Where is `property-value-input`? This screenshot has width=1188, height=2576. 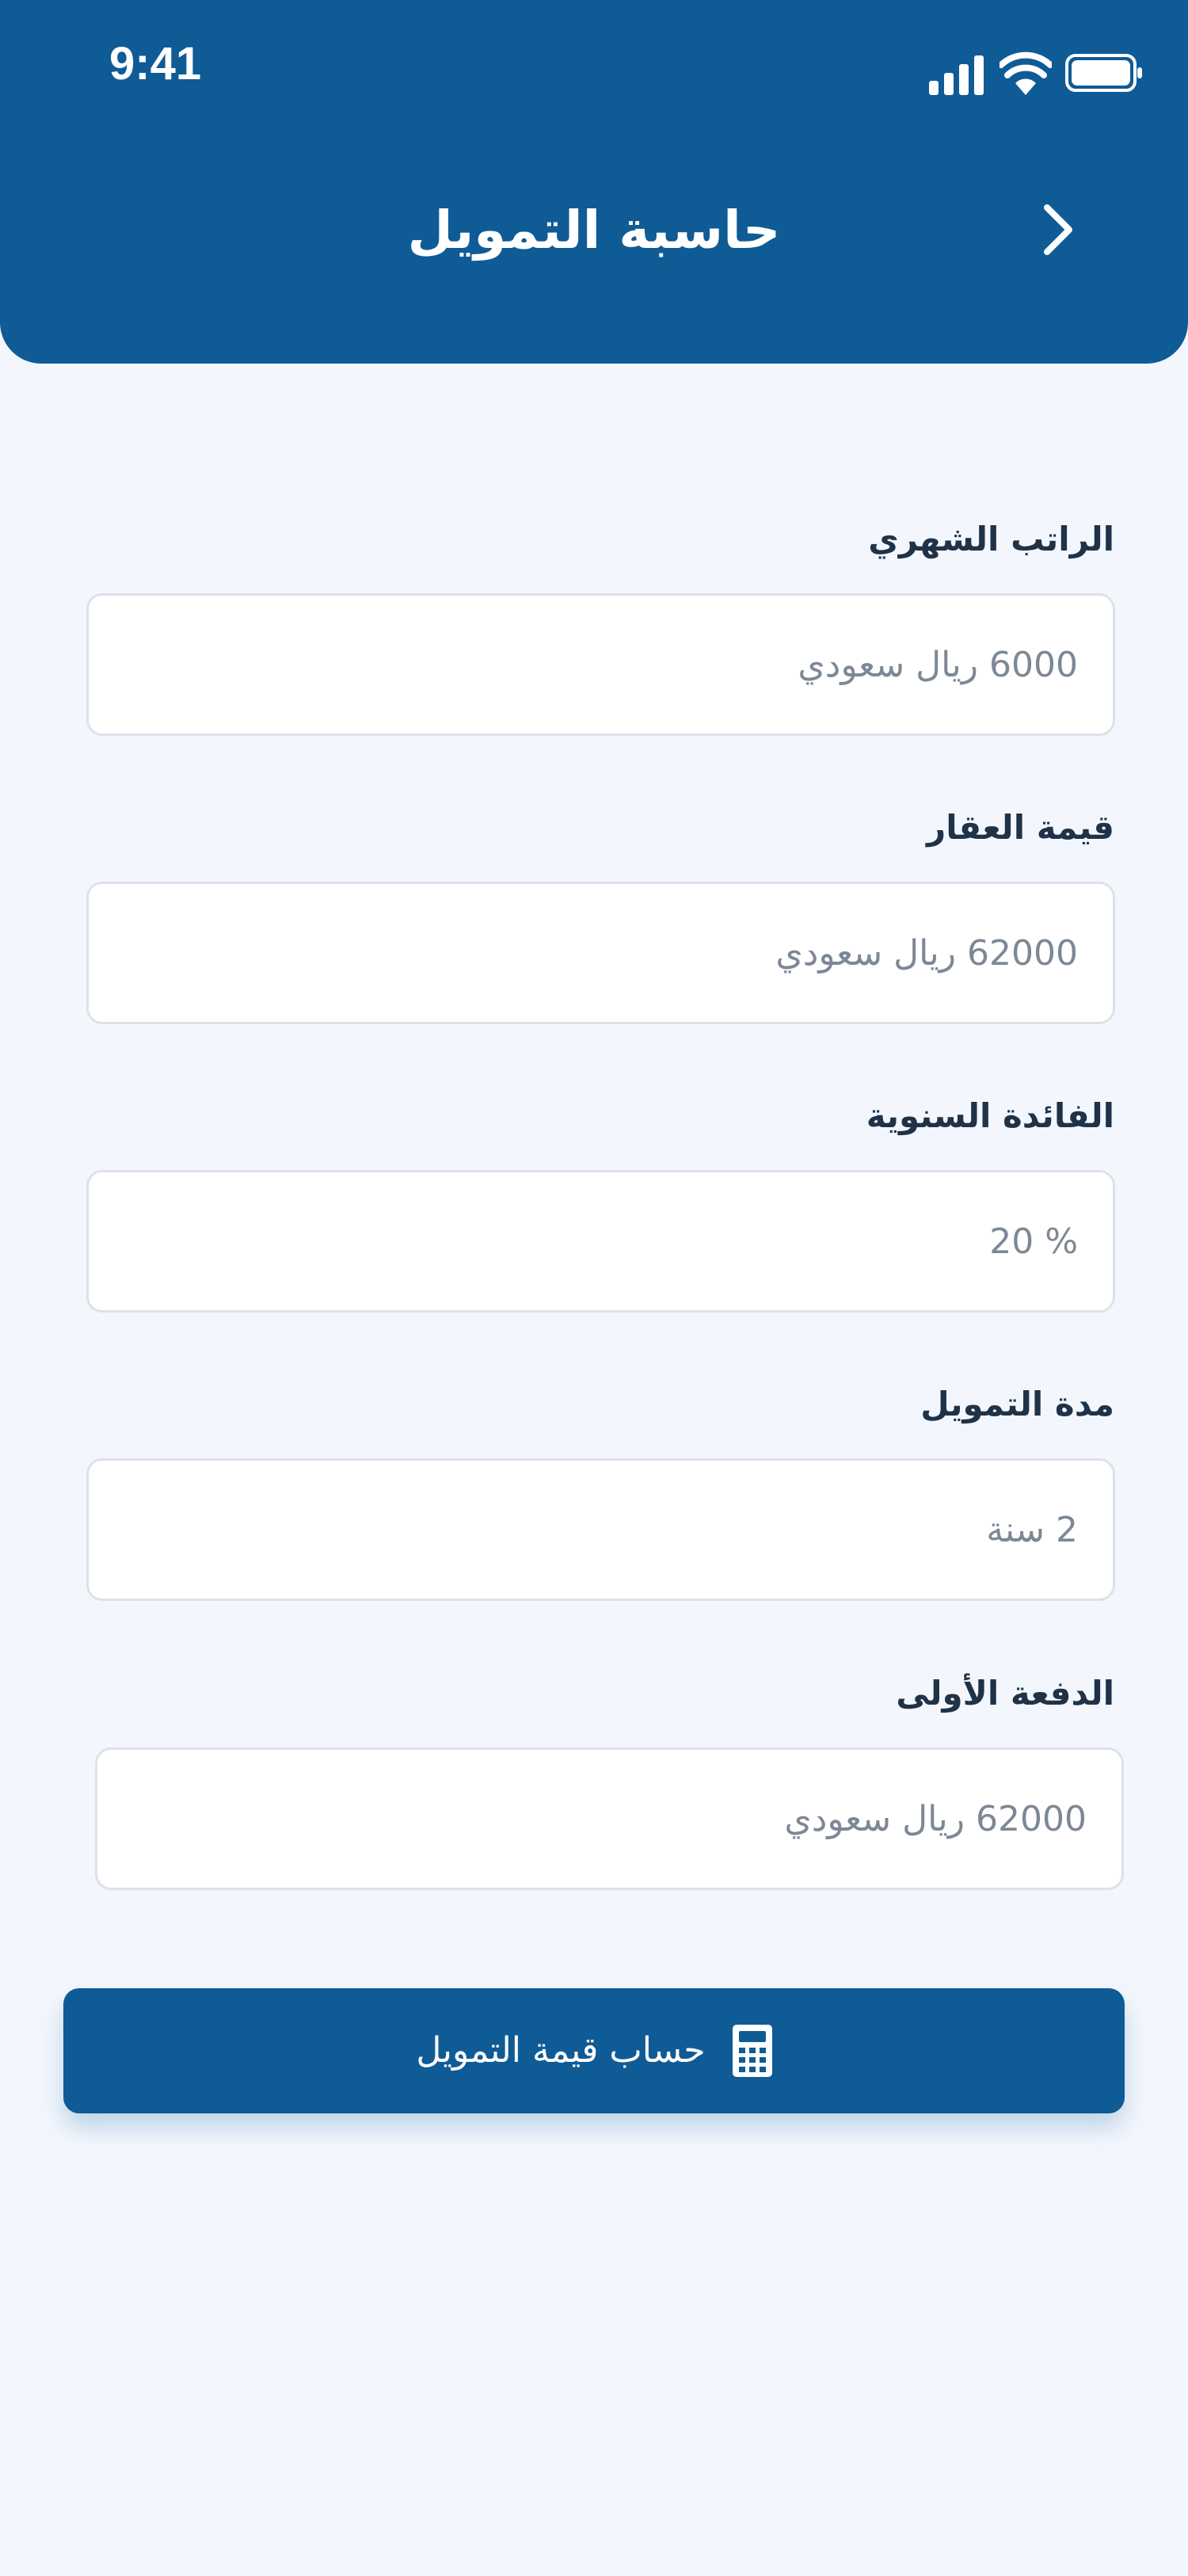 property-value-input is located at coordinates (600, 953).